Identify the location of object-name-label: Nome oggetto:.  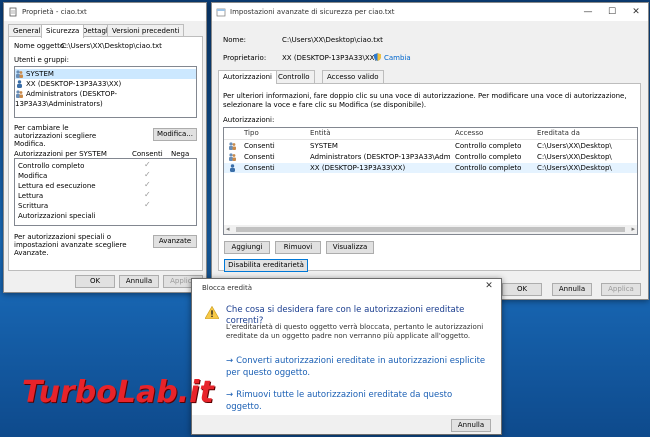
(40, 46).